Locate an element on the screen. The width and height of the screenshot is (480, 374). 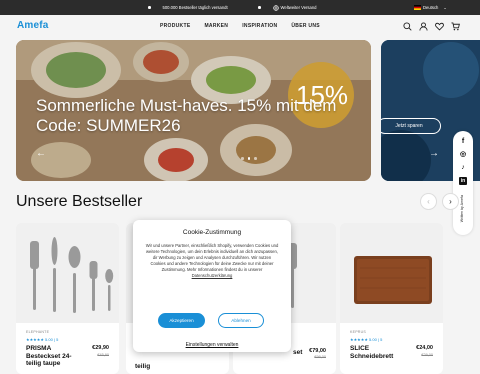
linkedin-icon: in is located at coordinates (463, 181).